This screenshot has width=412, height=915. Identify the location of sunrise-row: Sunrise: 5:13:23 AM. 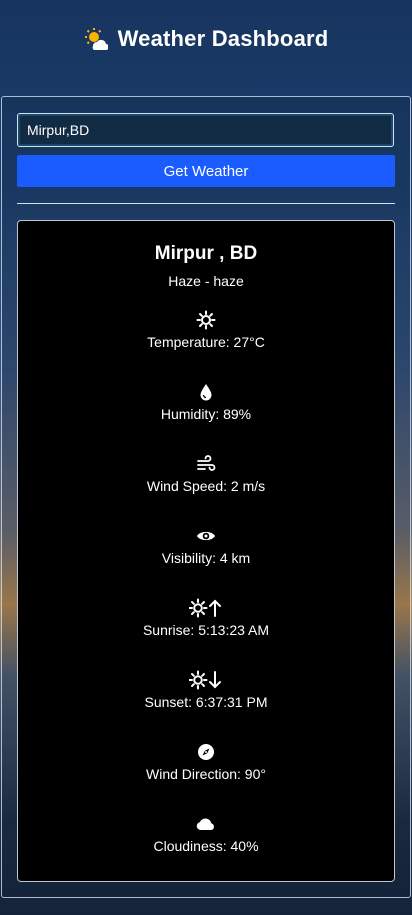
(206, 620).